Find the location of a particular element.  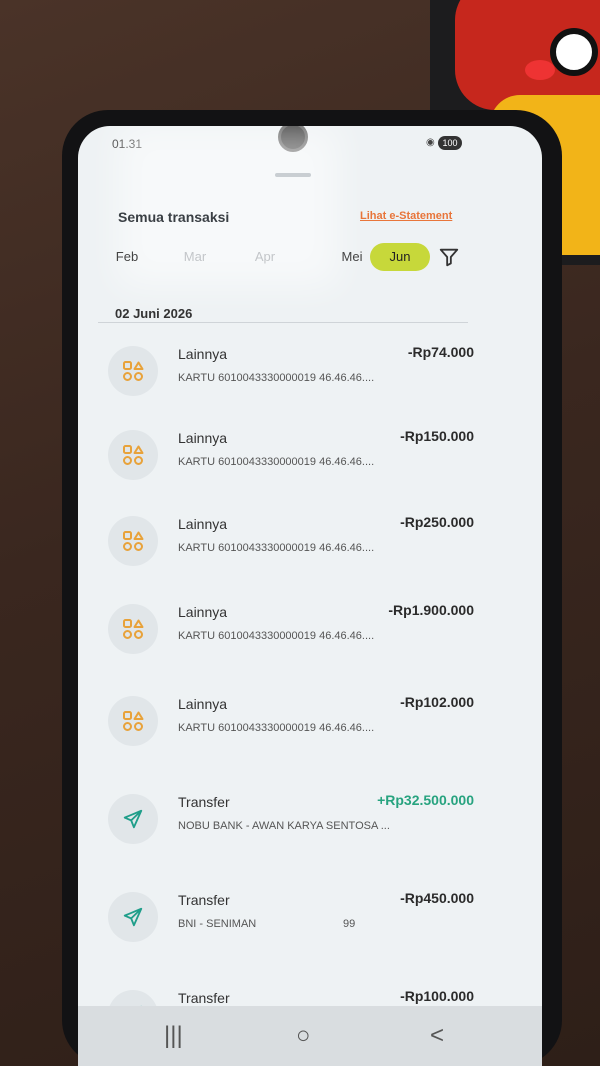

transaction-amount: -Rp450.000 is located at coordinates (437, 898).